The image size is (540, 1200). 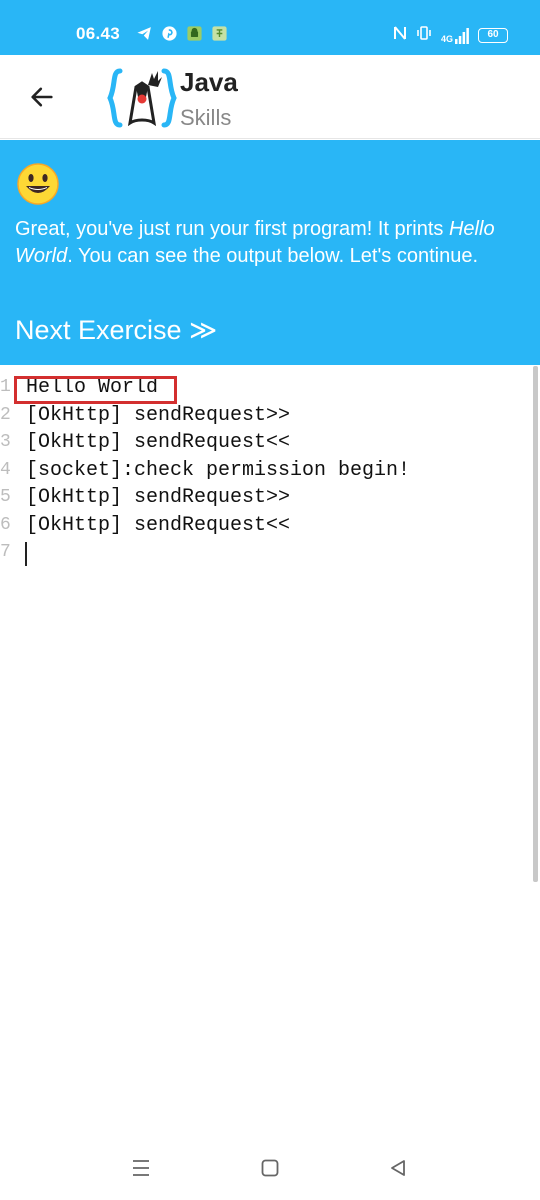 I want to click on app-notification-icon, so click(x=219, y=33).